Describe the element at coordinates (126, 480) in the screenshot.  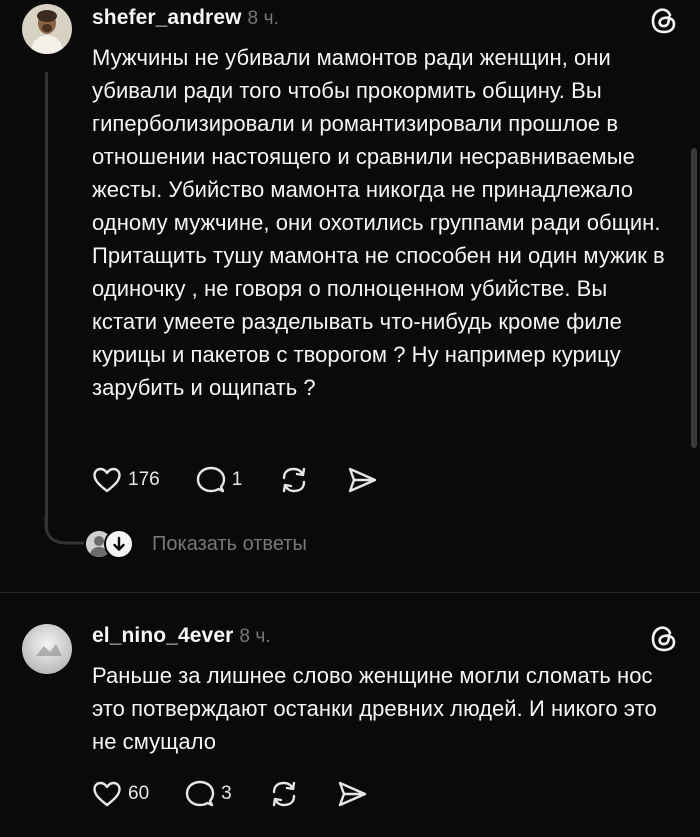
I see `like-button: 176` at that location.